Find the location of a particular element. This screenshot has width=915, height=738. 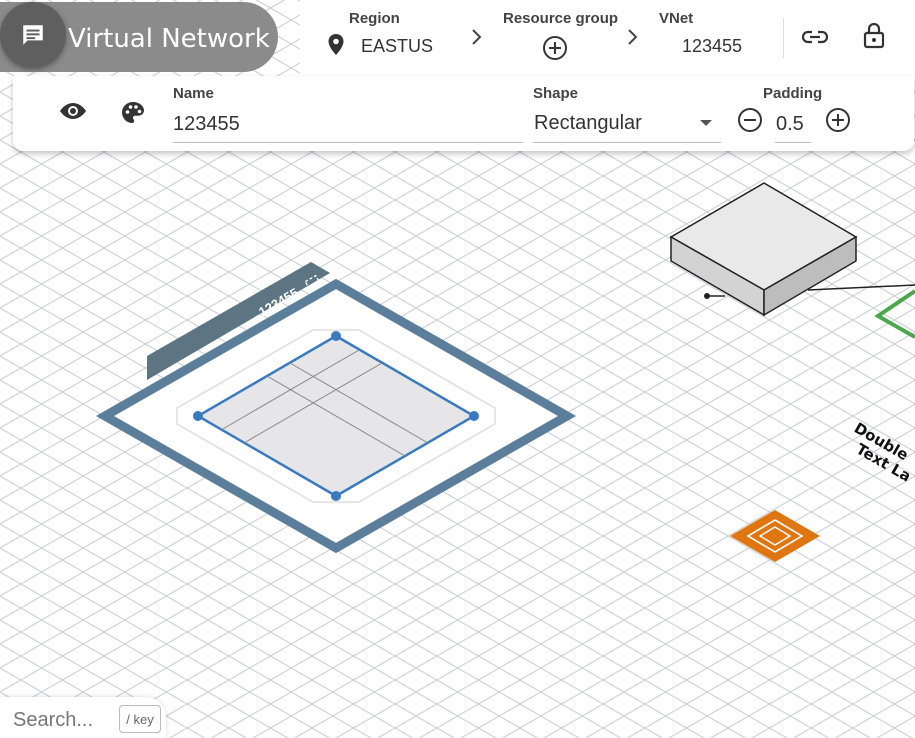

chevron-down-icon is located at coordinates (706, 123).